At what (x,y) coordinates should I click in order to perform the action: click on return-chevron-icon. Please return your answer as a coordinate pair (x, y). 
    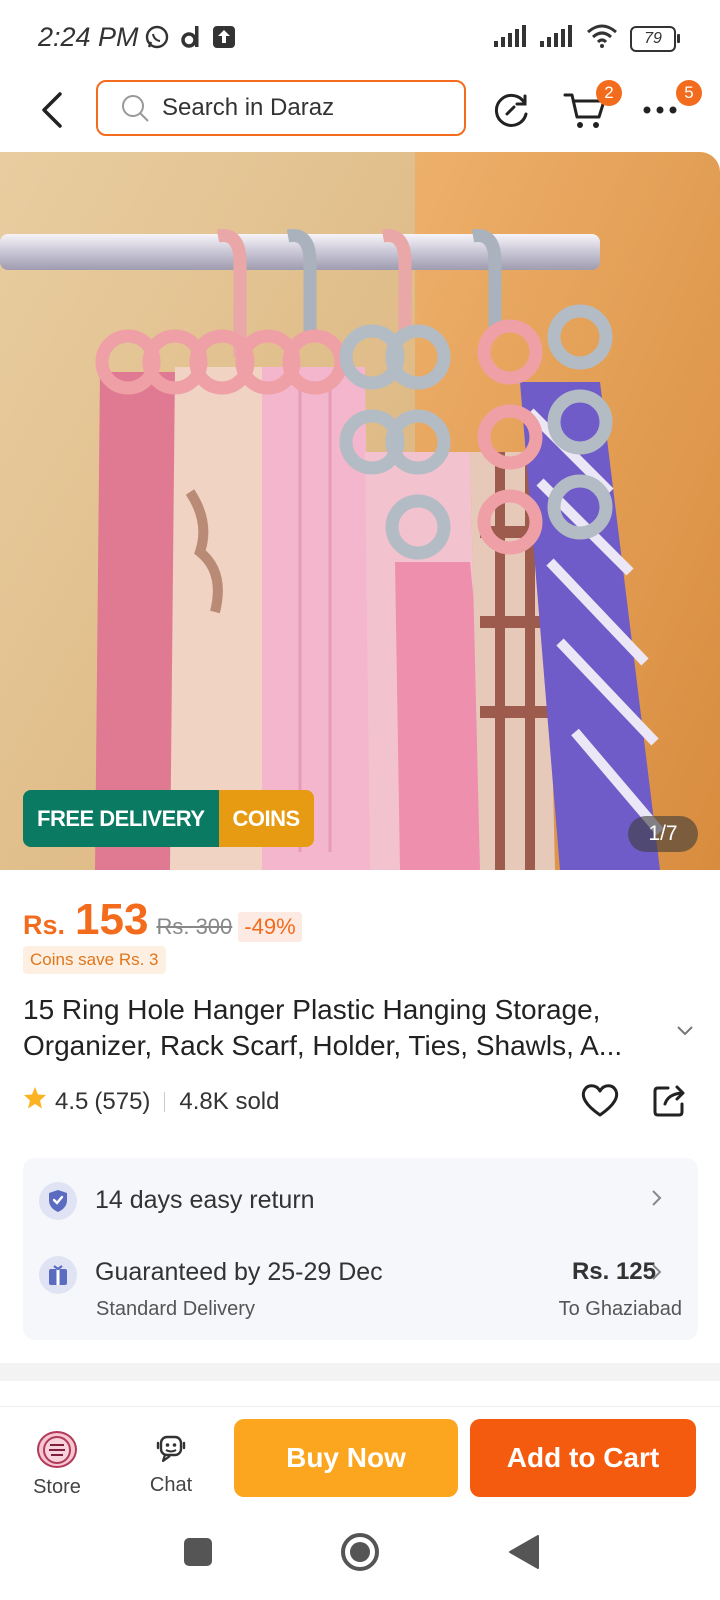
    Looking at the image, I should click on (657, 1200).